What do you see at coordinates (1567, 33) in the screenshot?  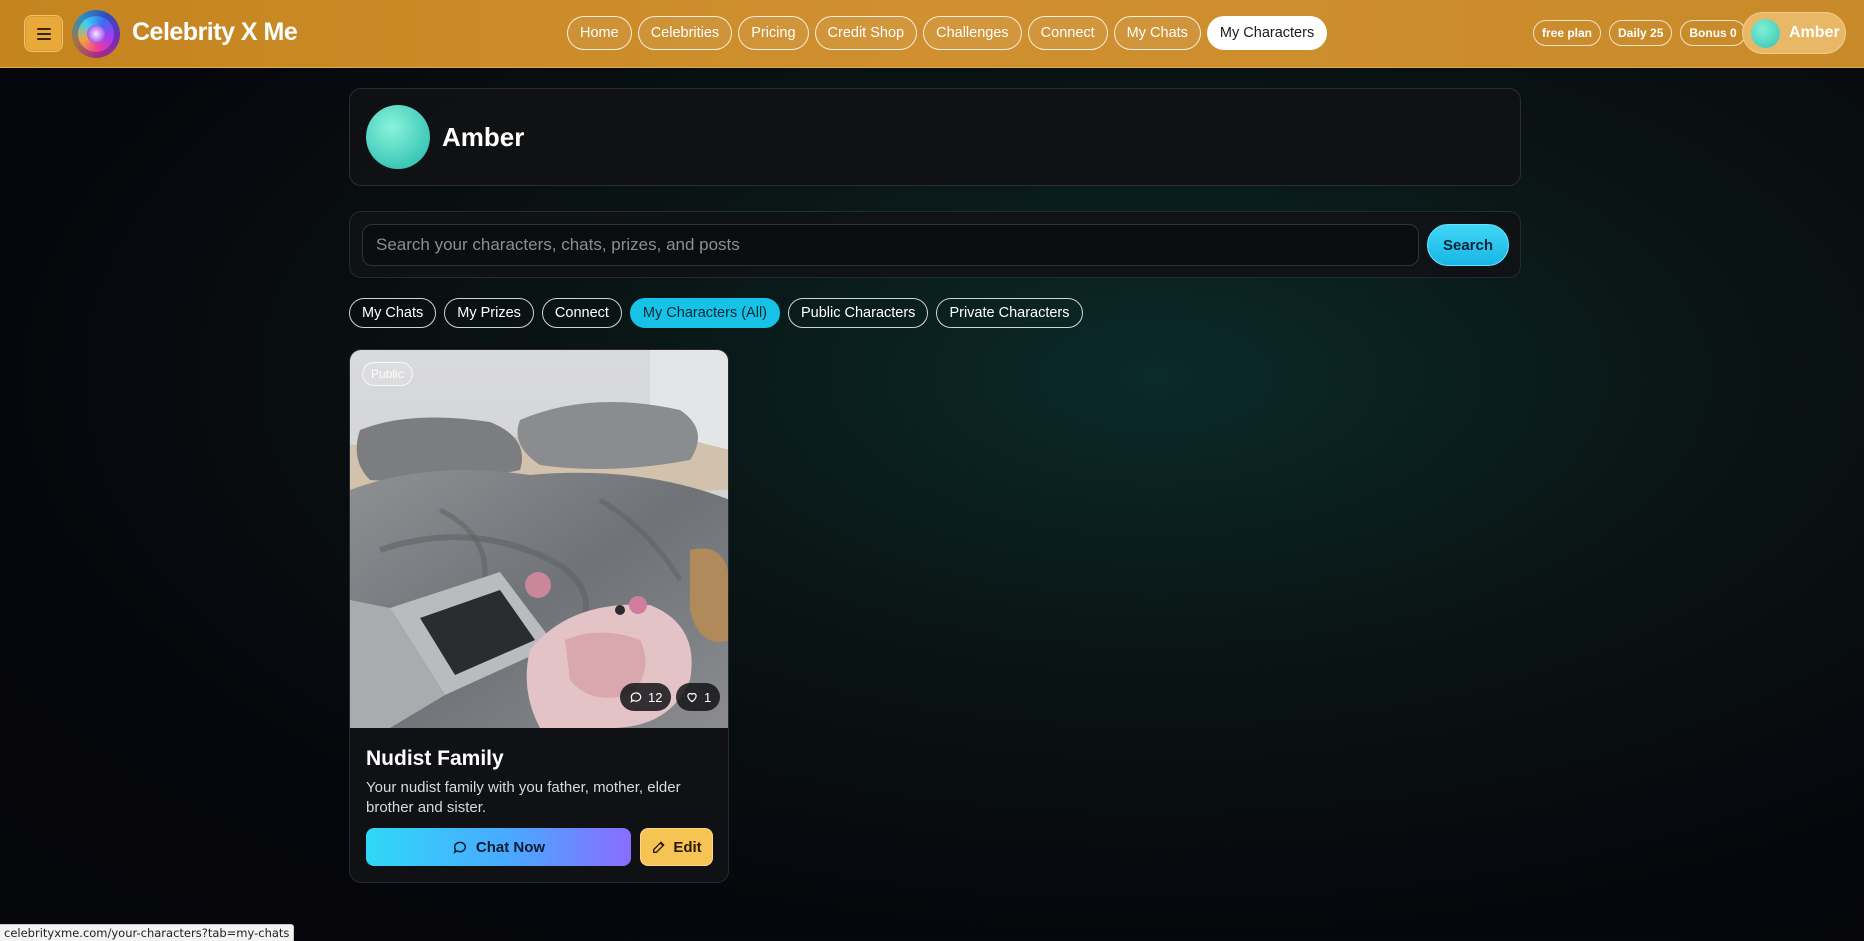 I see `plan-badge: free plan` at bounding box center [1567, 33].